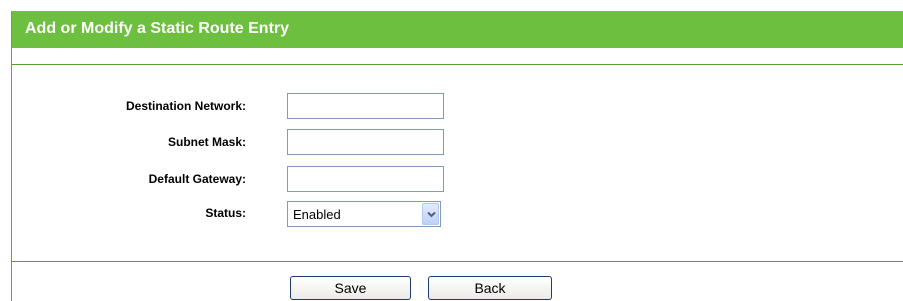 The width and height of the screenshot is (903, 301). I want to click on destination-network-label: Destination Network:, so click(185, 106).